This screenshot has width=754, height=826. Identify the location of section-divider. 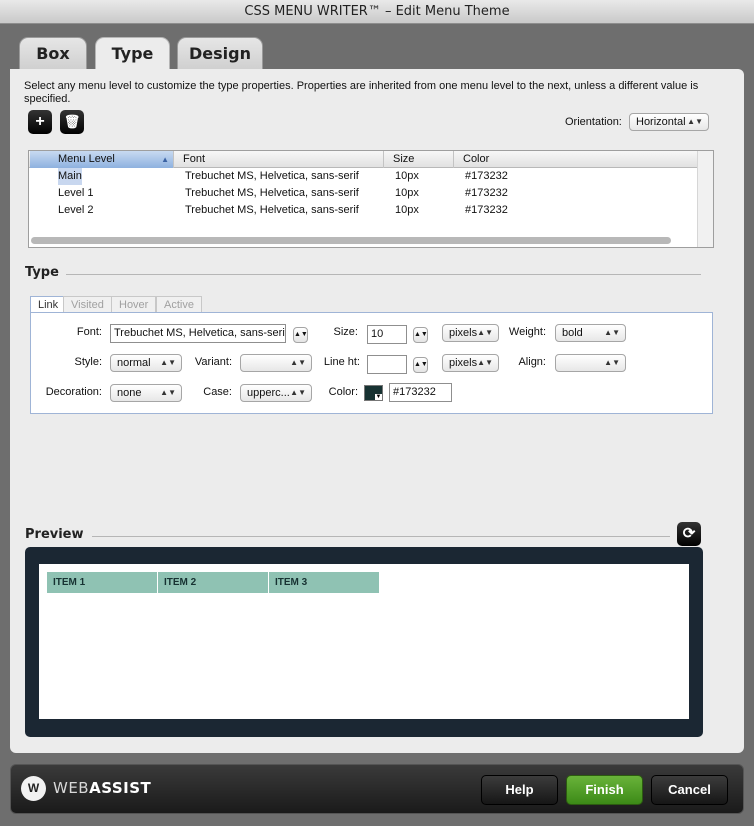
(383, 274).